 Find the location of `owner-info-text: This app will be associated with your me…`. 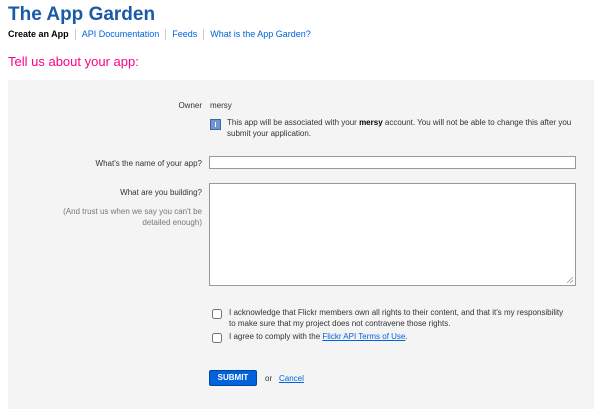

owner-info-text: This app will be associated with your me… is located at coordinates (399, 128).